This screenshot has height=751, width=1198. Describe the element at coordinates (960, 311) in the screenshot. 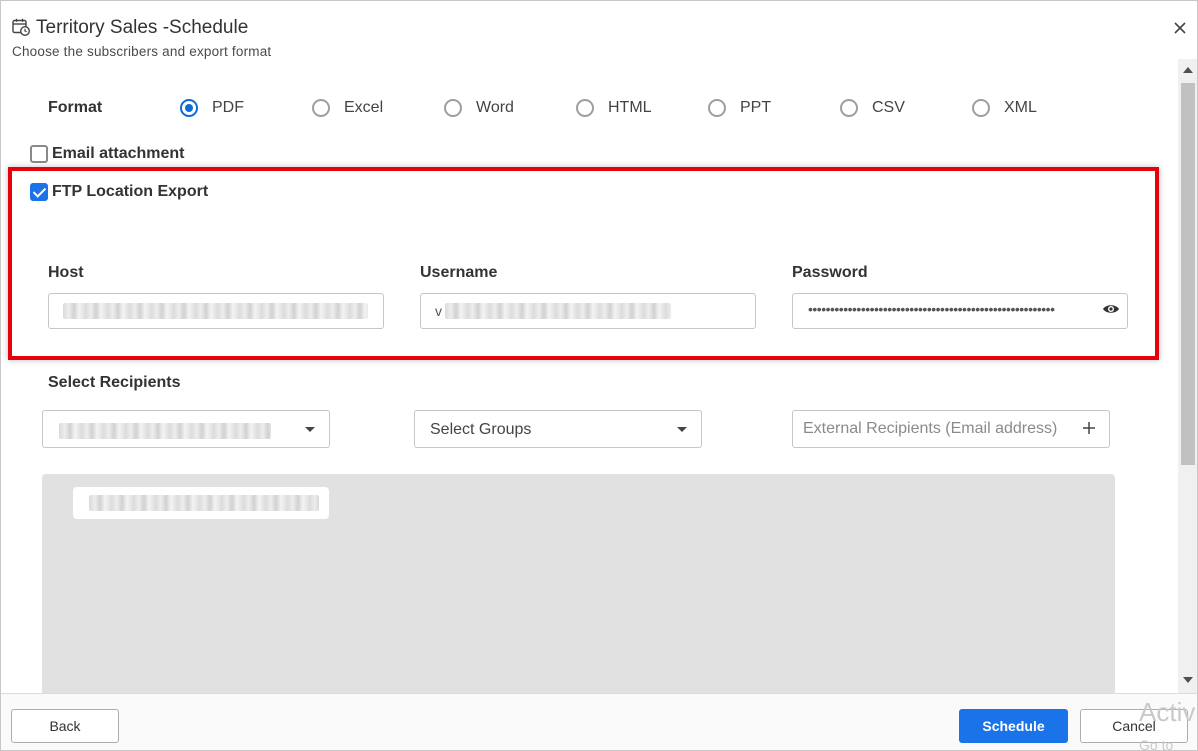

I see `password-input` at that location.